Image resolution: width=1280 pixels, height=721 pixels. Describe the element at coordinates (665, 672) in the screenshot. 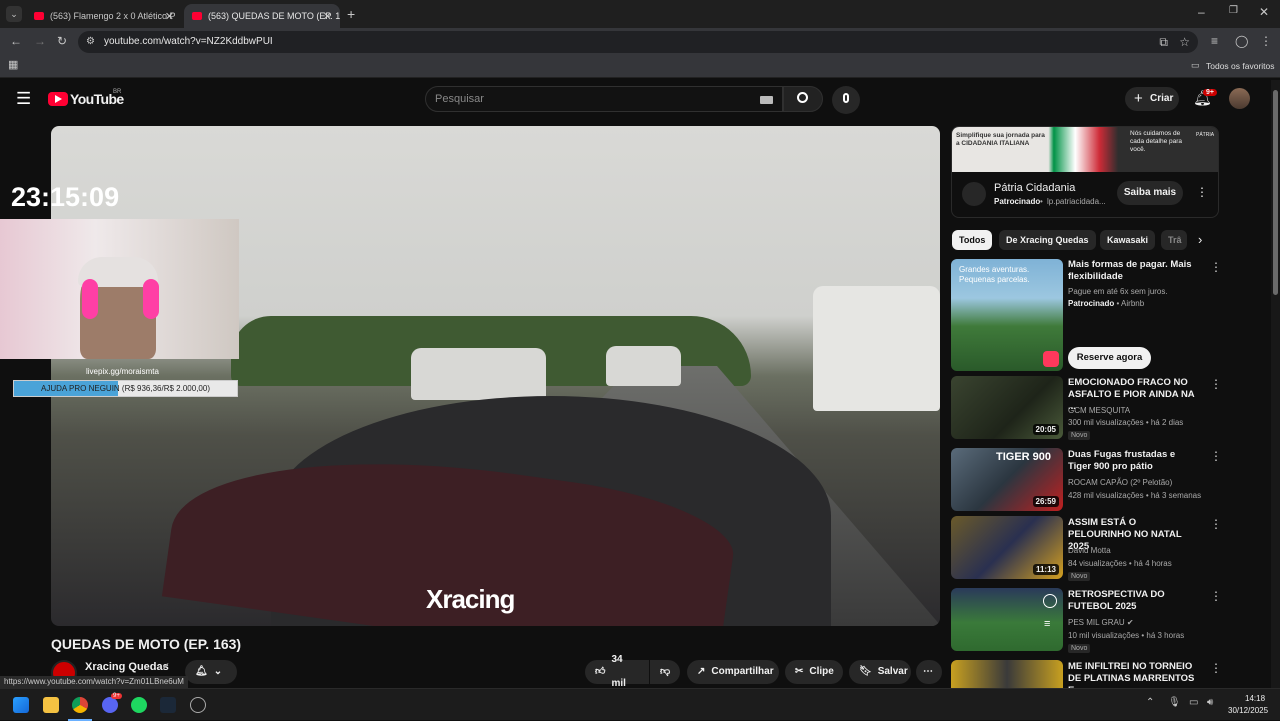

I see `dislike-button: 👎︎` at that location.